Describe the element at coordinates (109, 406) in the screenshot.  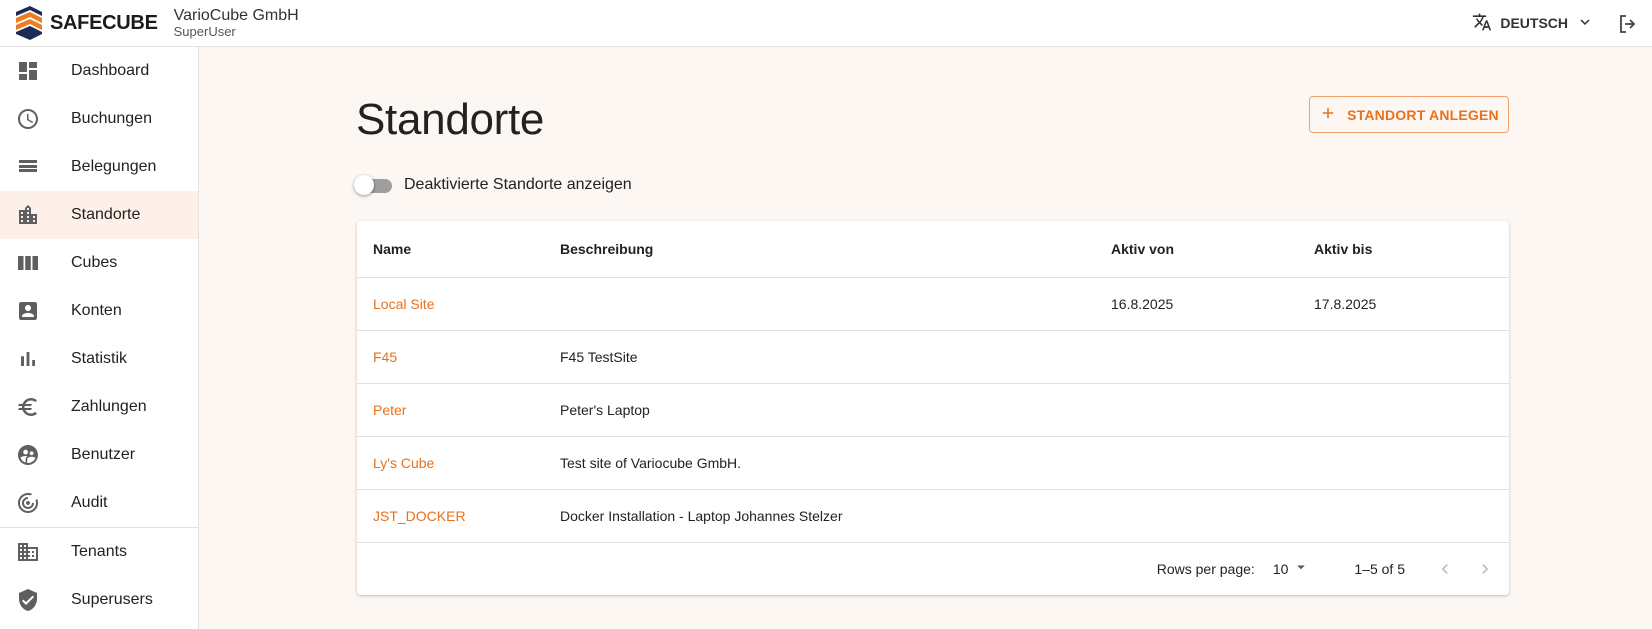
I see `sidebar-item-label: Zahlungen` at that location.